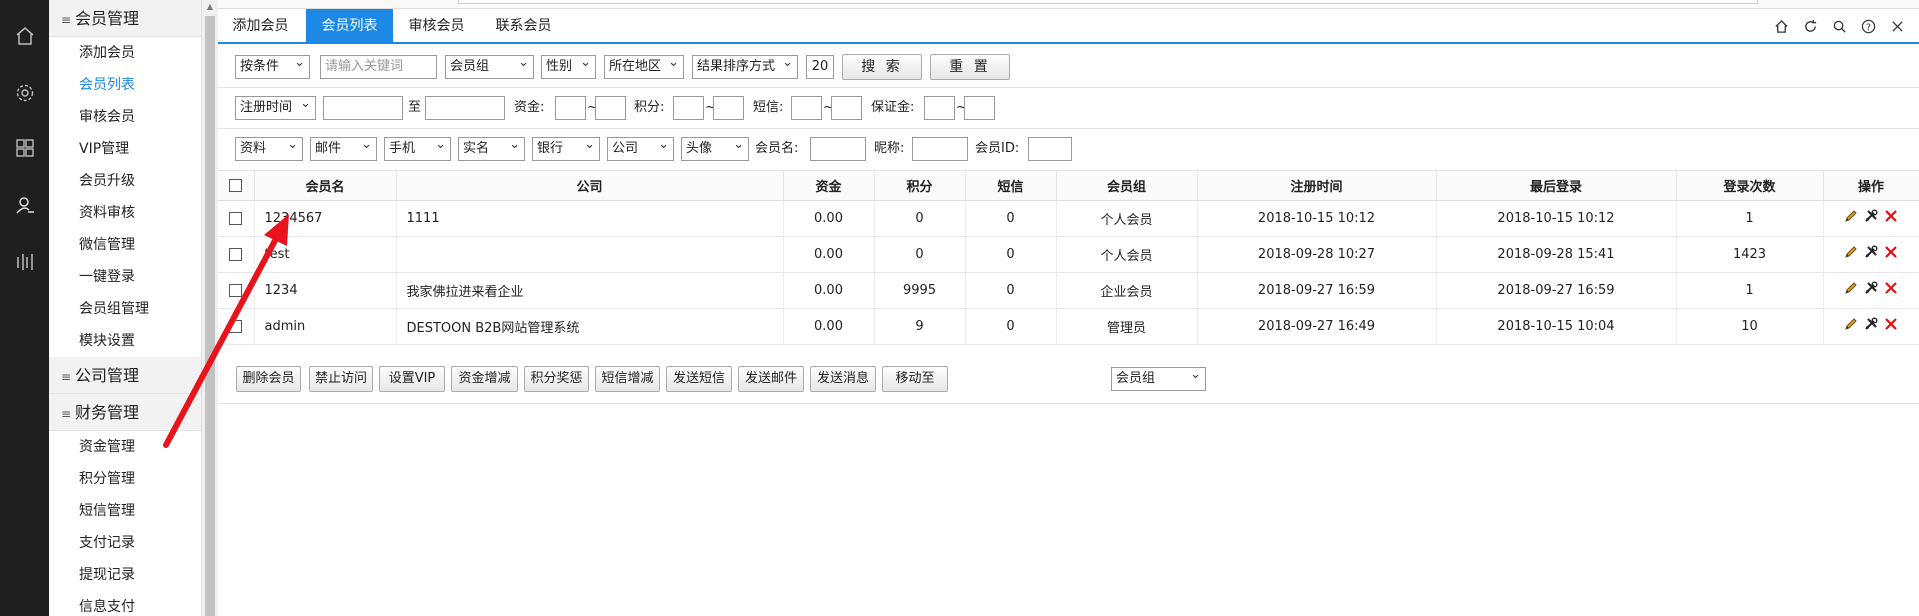 The height and width of the screenshot is (616, 1919). What do you see at coordinates (1810, 26) in the screenshot?
I see `refresh-icon` at bounding box center [1810, 26].